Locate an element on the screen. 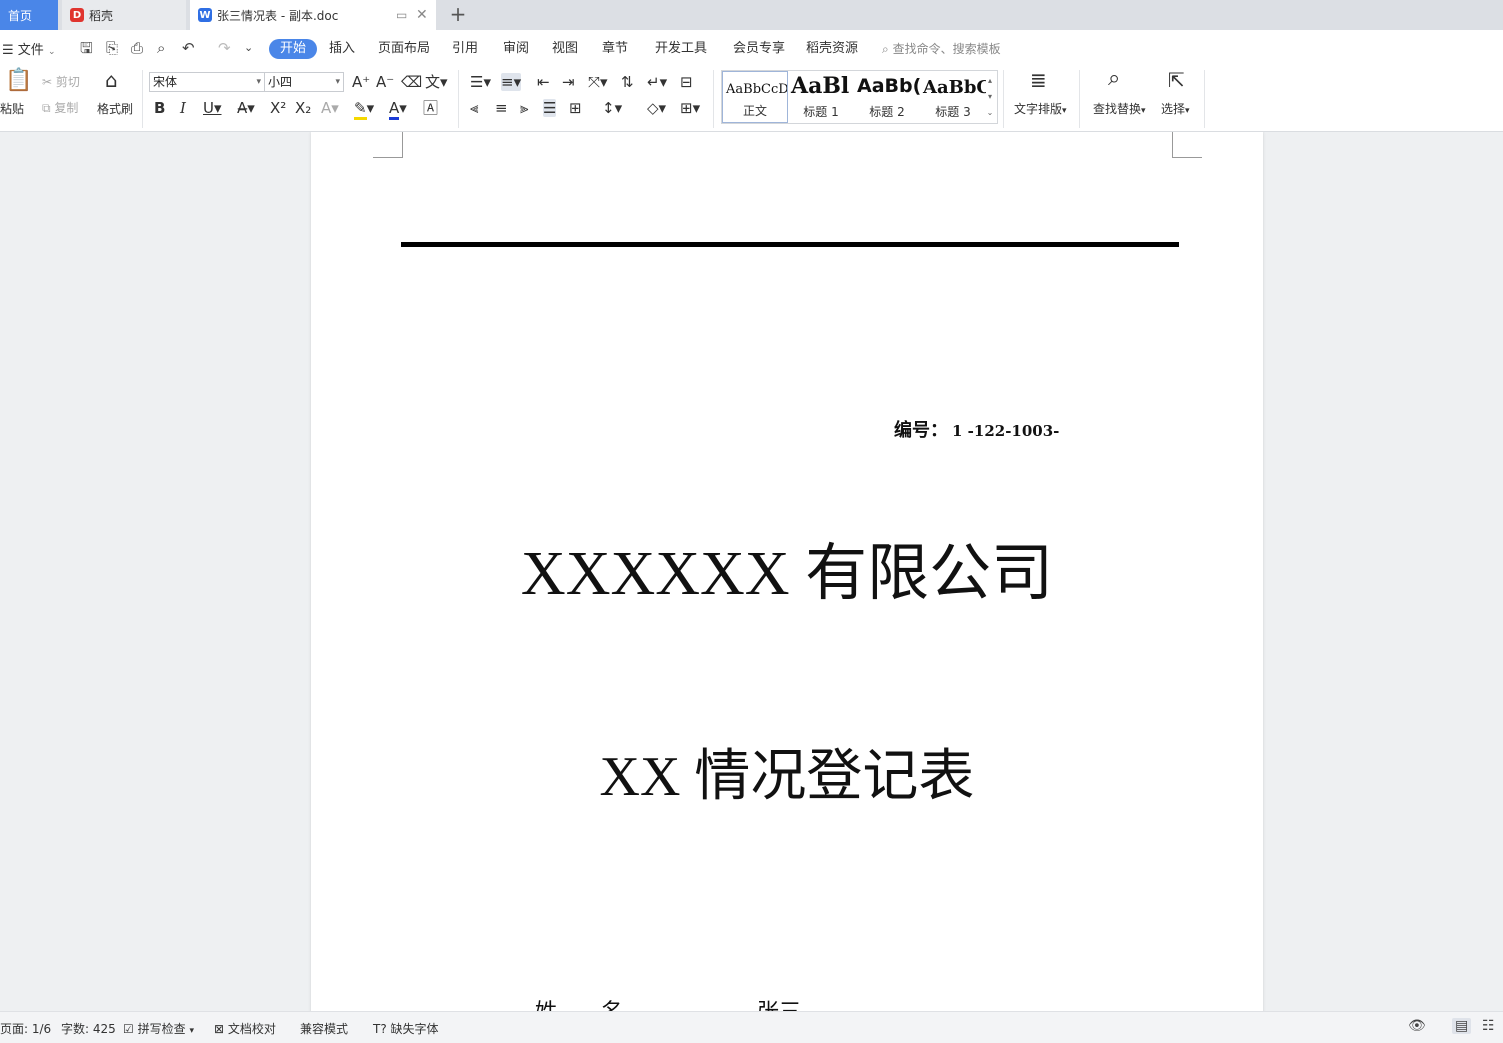 This screenshot has width=1503, height=1043. eye-protection-icon: 👁 is located at coordinates (1417, 1026).